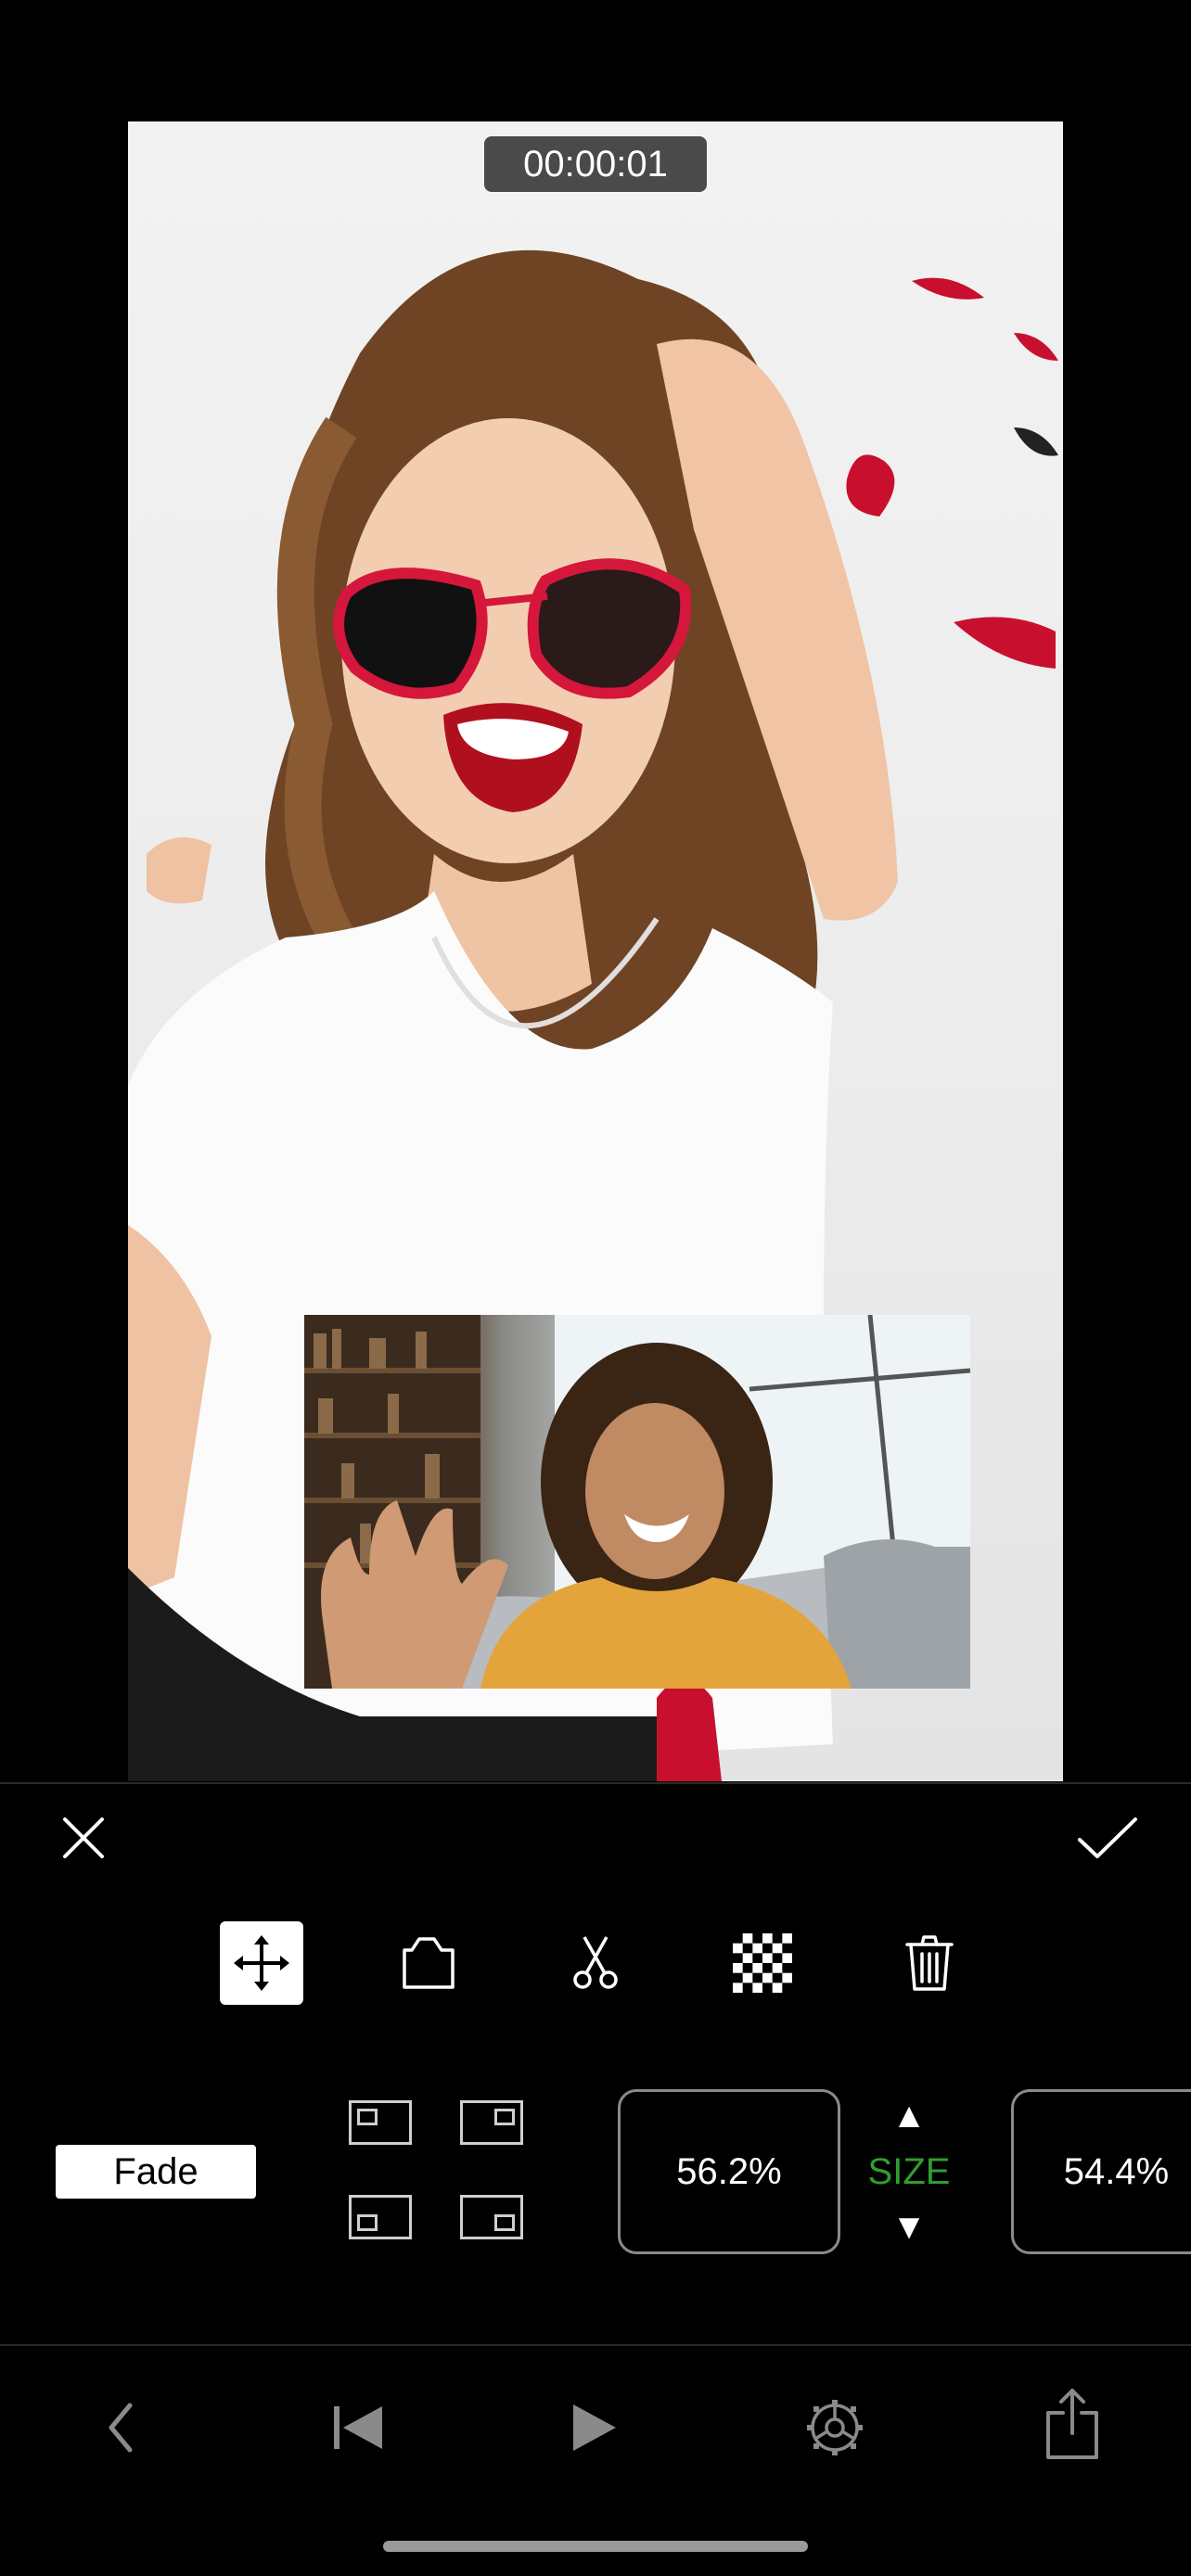 The height and width of the screenshot is (2576, 1191). I want to click on opacity-tool-button, so click(762, 1963).